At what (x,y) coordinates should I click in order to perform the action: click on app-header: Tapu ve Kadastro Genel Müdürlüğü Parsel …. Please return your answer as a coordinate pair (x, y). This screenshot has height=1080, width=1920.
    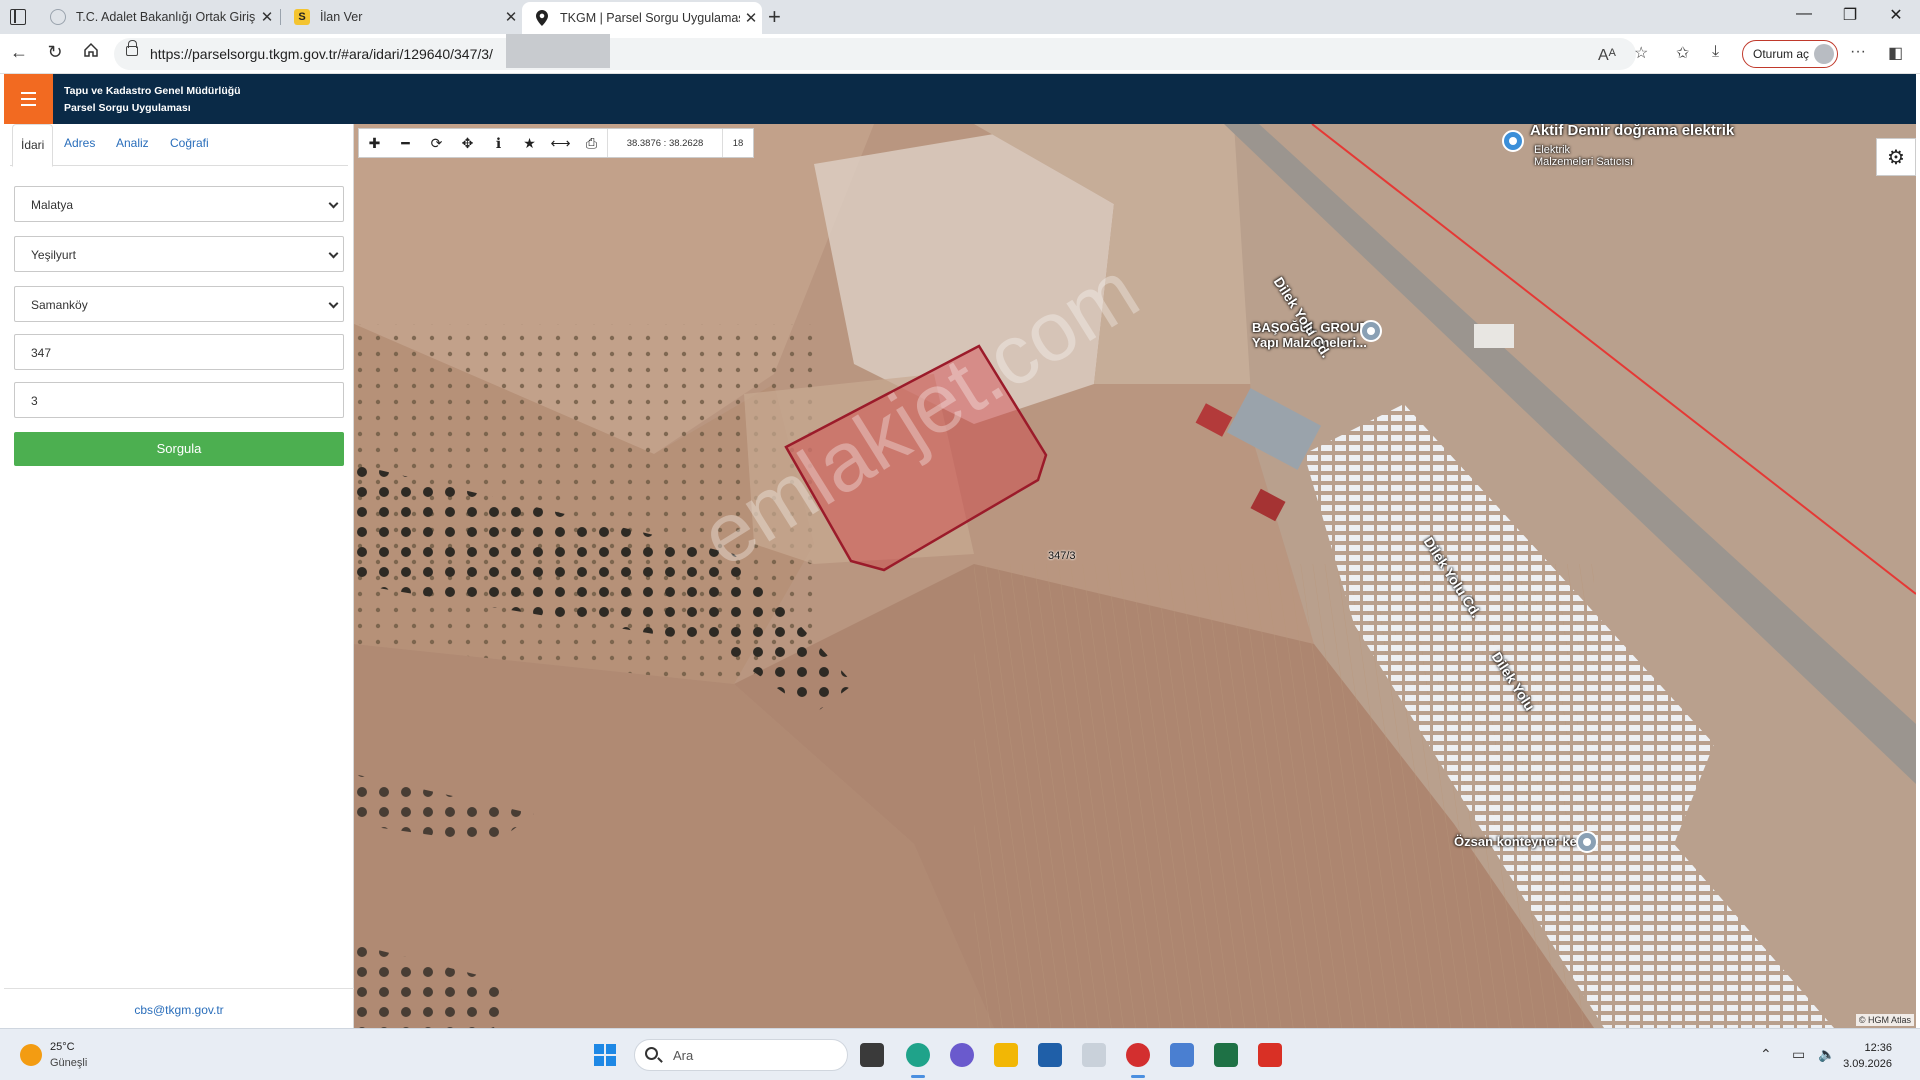
    Looking at the image, I should click on (960, 99).